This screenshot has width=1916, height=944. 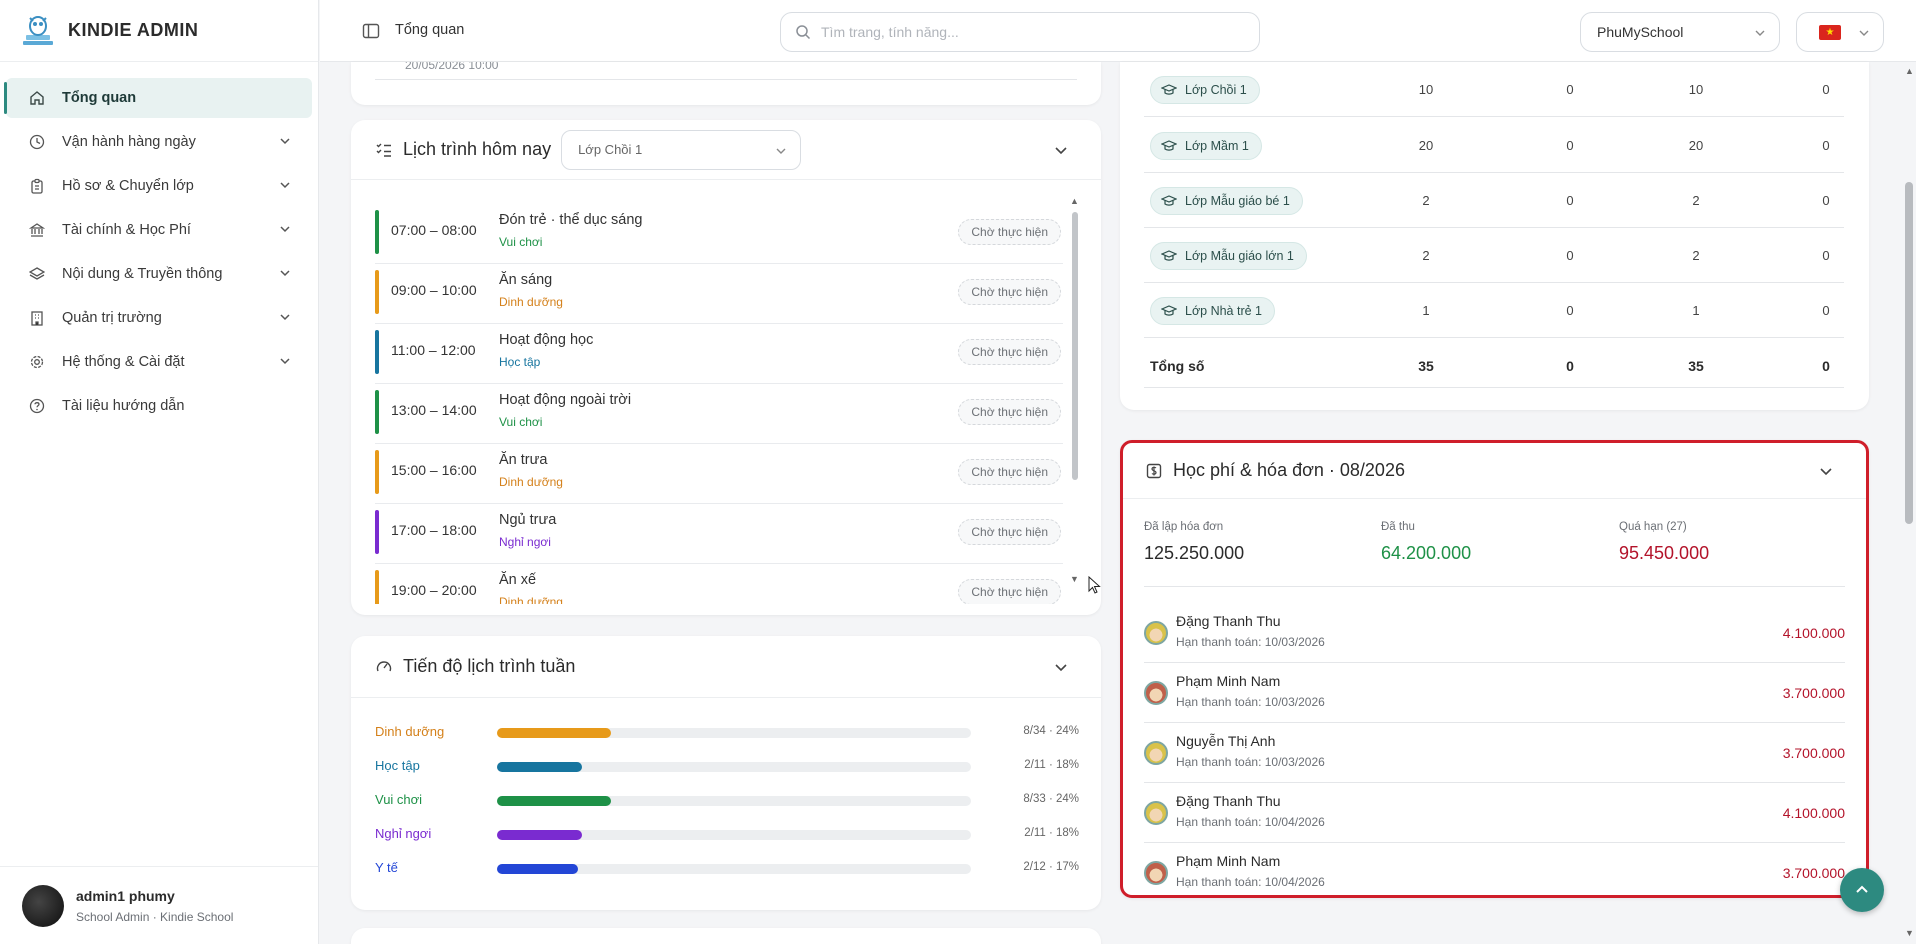 I want to click on sidebar-item-tong-quan: Tổng quan, so click(x=158, y=98).